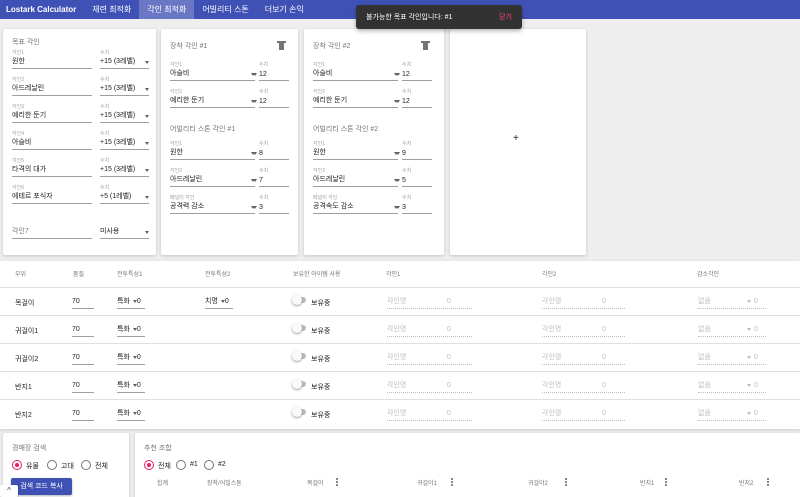 The width and height of the screenshot is (800, 497). What do you see at coordinates (52, 465) in the screenshot?
I see `radio-ancient` at bounding box center [52, 465].